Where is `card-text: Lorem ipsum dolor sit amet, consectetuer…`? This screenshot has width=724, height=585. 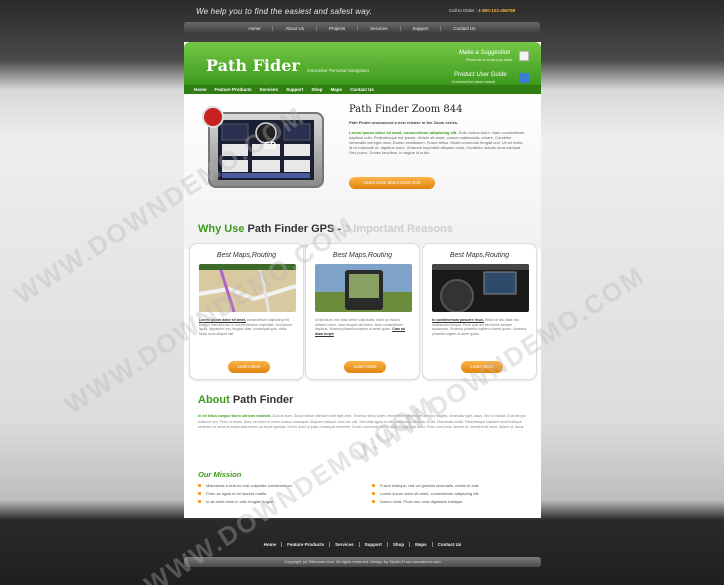
card-text: Lorem ipsum dolor sit amet, consectetuer… is located at coordinates (247, 327).